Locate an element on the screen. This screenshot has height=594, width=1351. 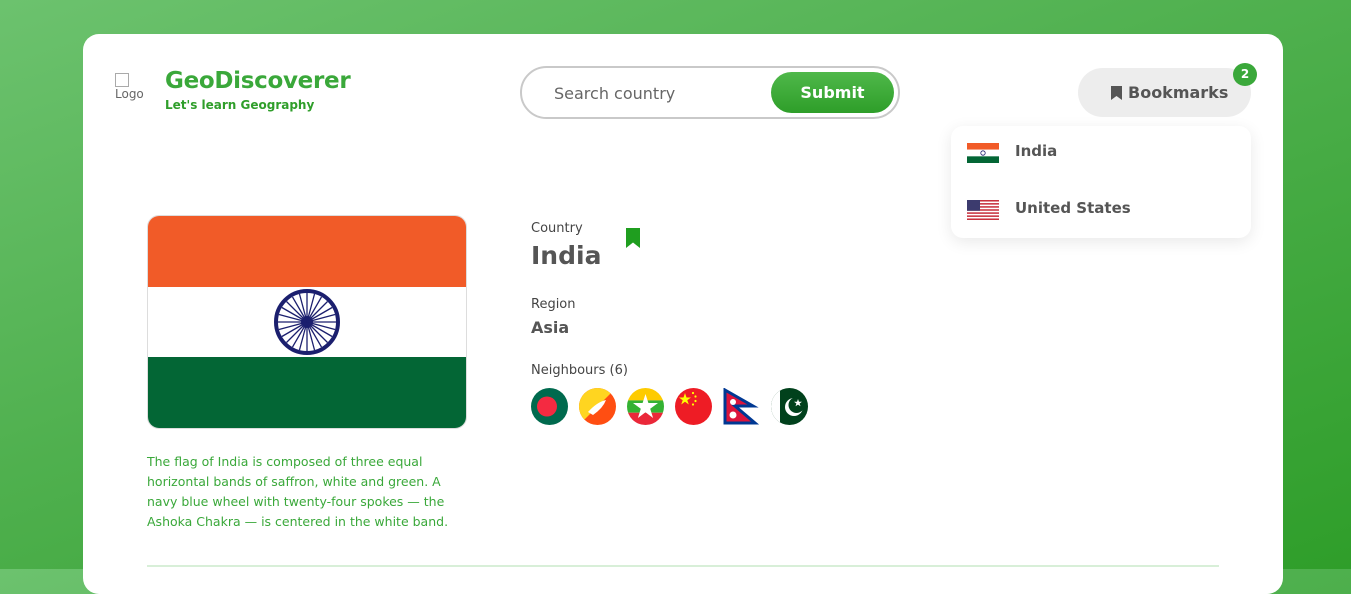
bookmarks-label: Bookmarks is located at coordinates (1178, 92).